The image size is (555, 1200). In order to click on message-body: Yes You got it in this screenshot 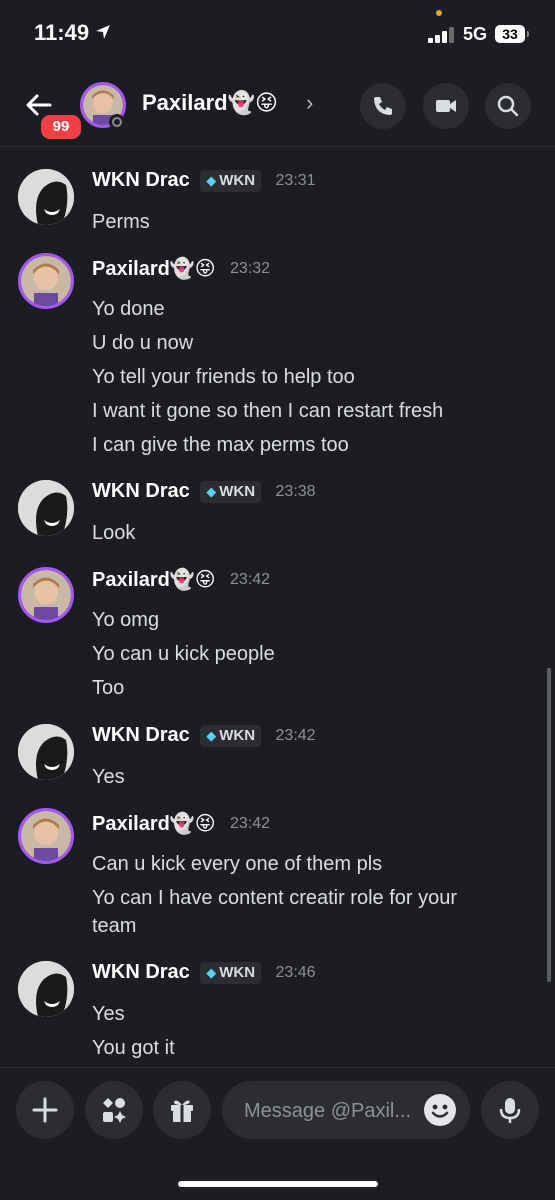, I will do `click(302, 1031)`.